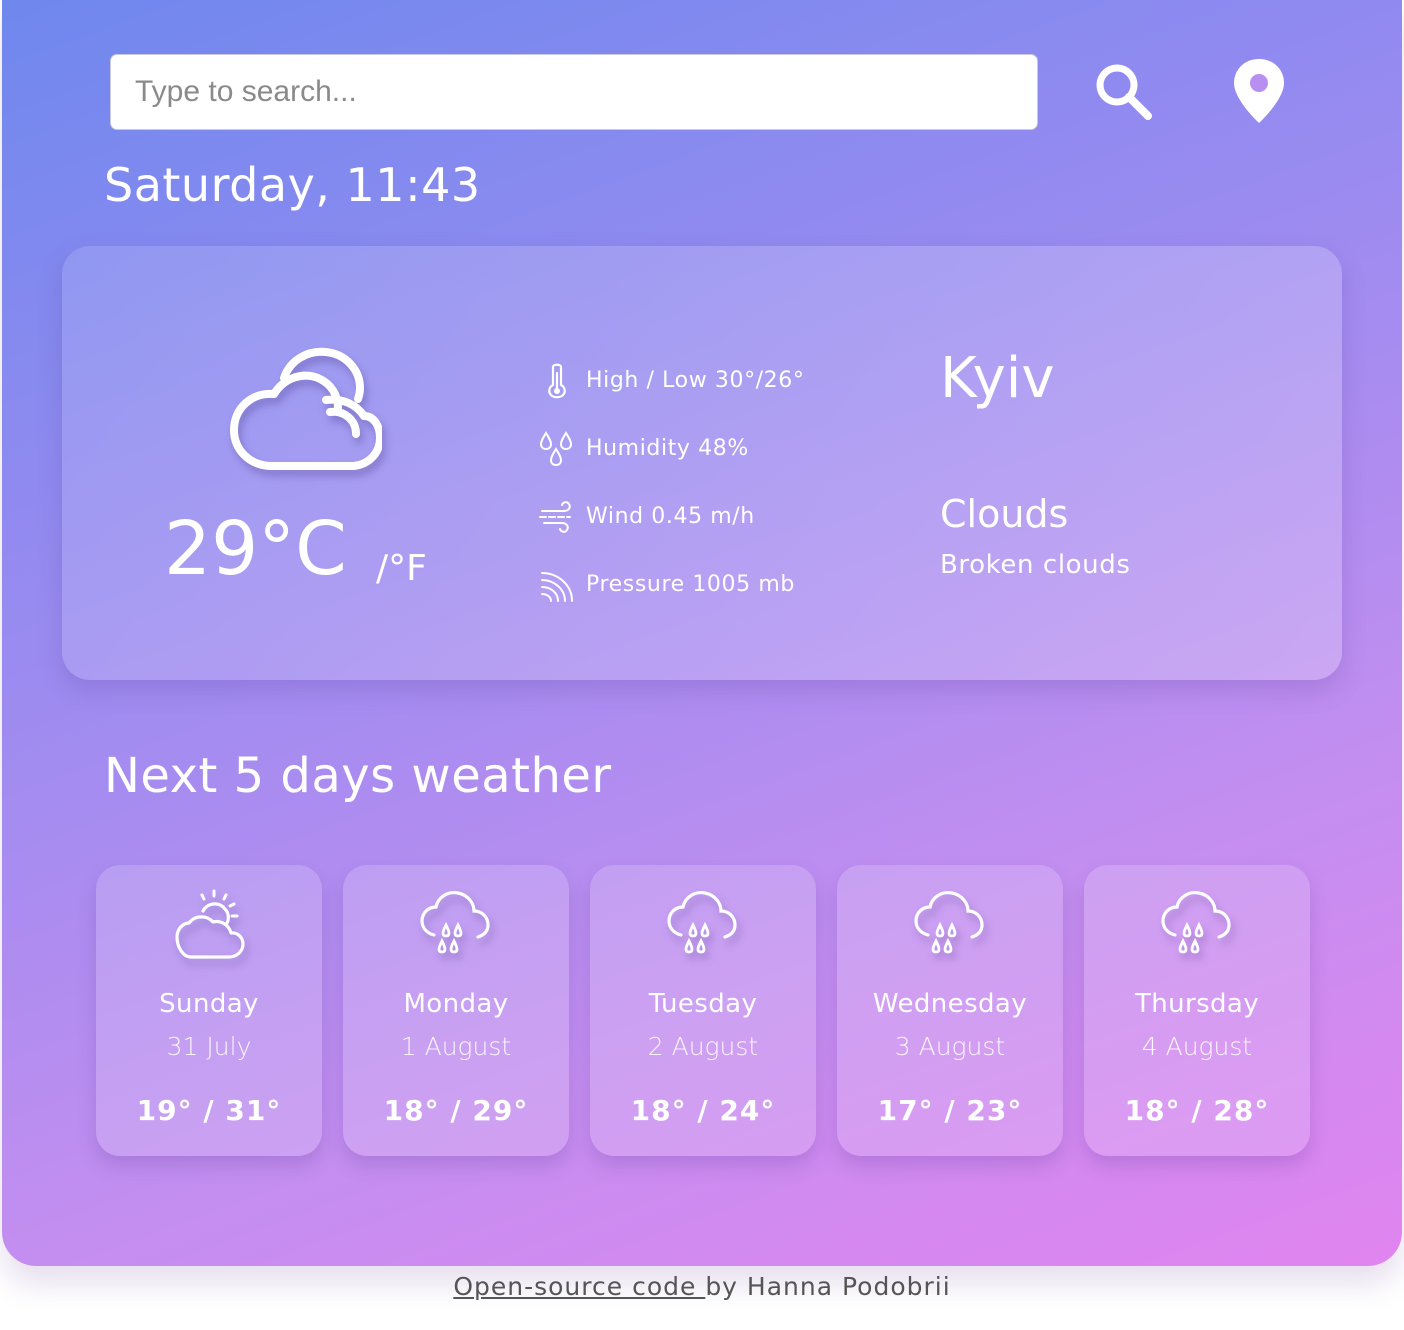 The image size is (1404, 1330). I want to click on day-temperature: 18° / 29°, so click(456, 1110).